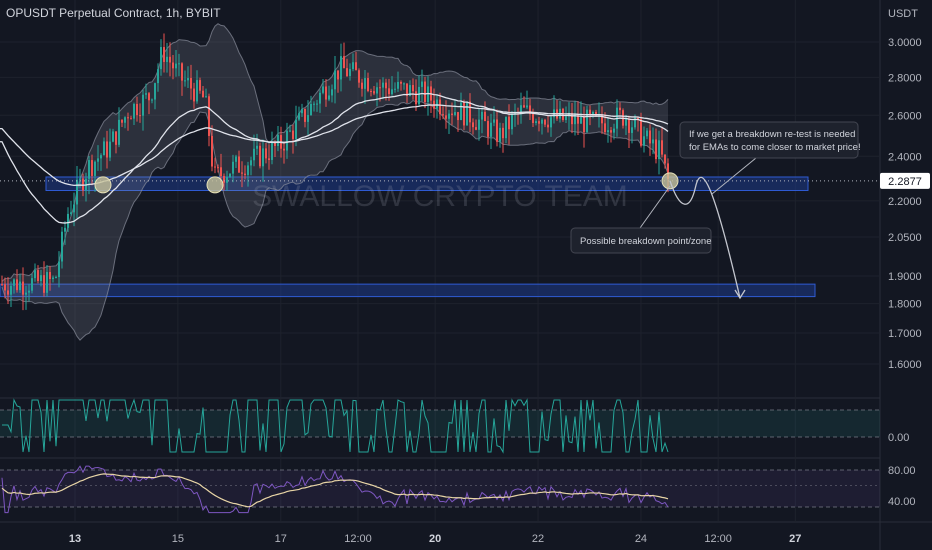 The height and width of the screenshot is (550, 932). What do you see at coordinates (905, 78) in the screenshot?
I see `price-tick-label: 2.8000` at bounding box center [905, 78].